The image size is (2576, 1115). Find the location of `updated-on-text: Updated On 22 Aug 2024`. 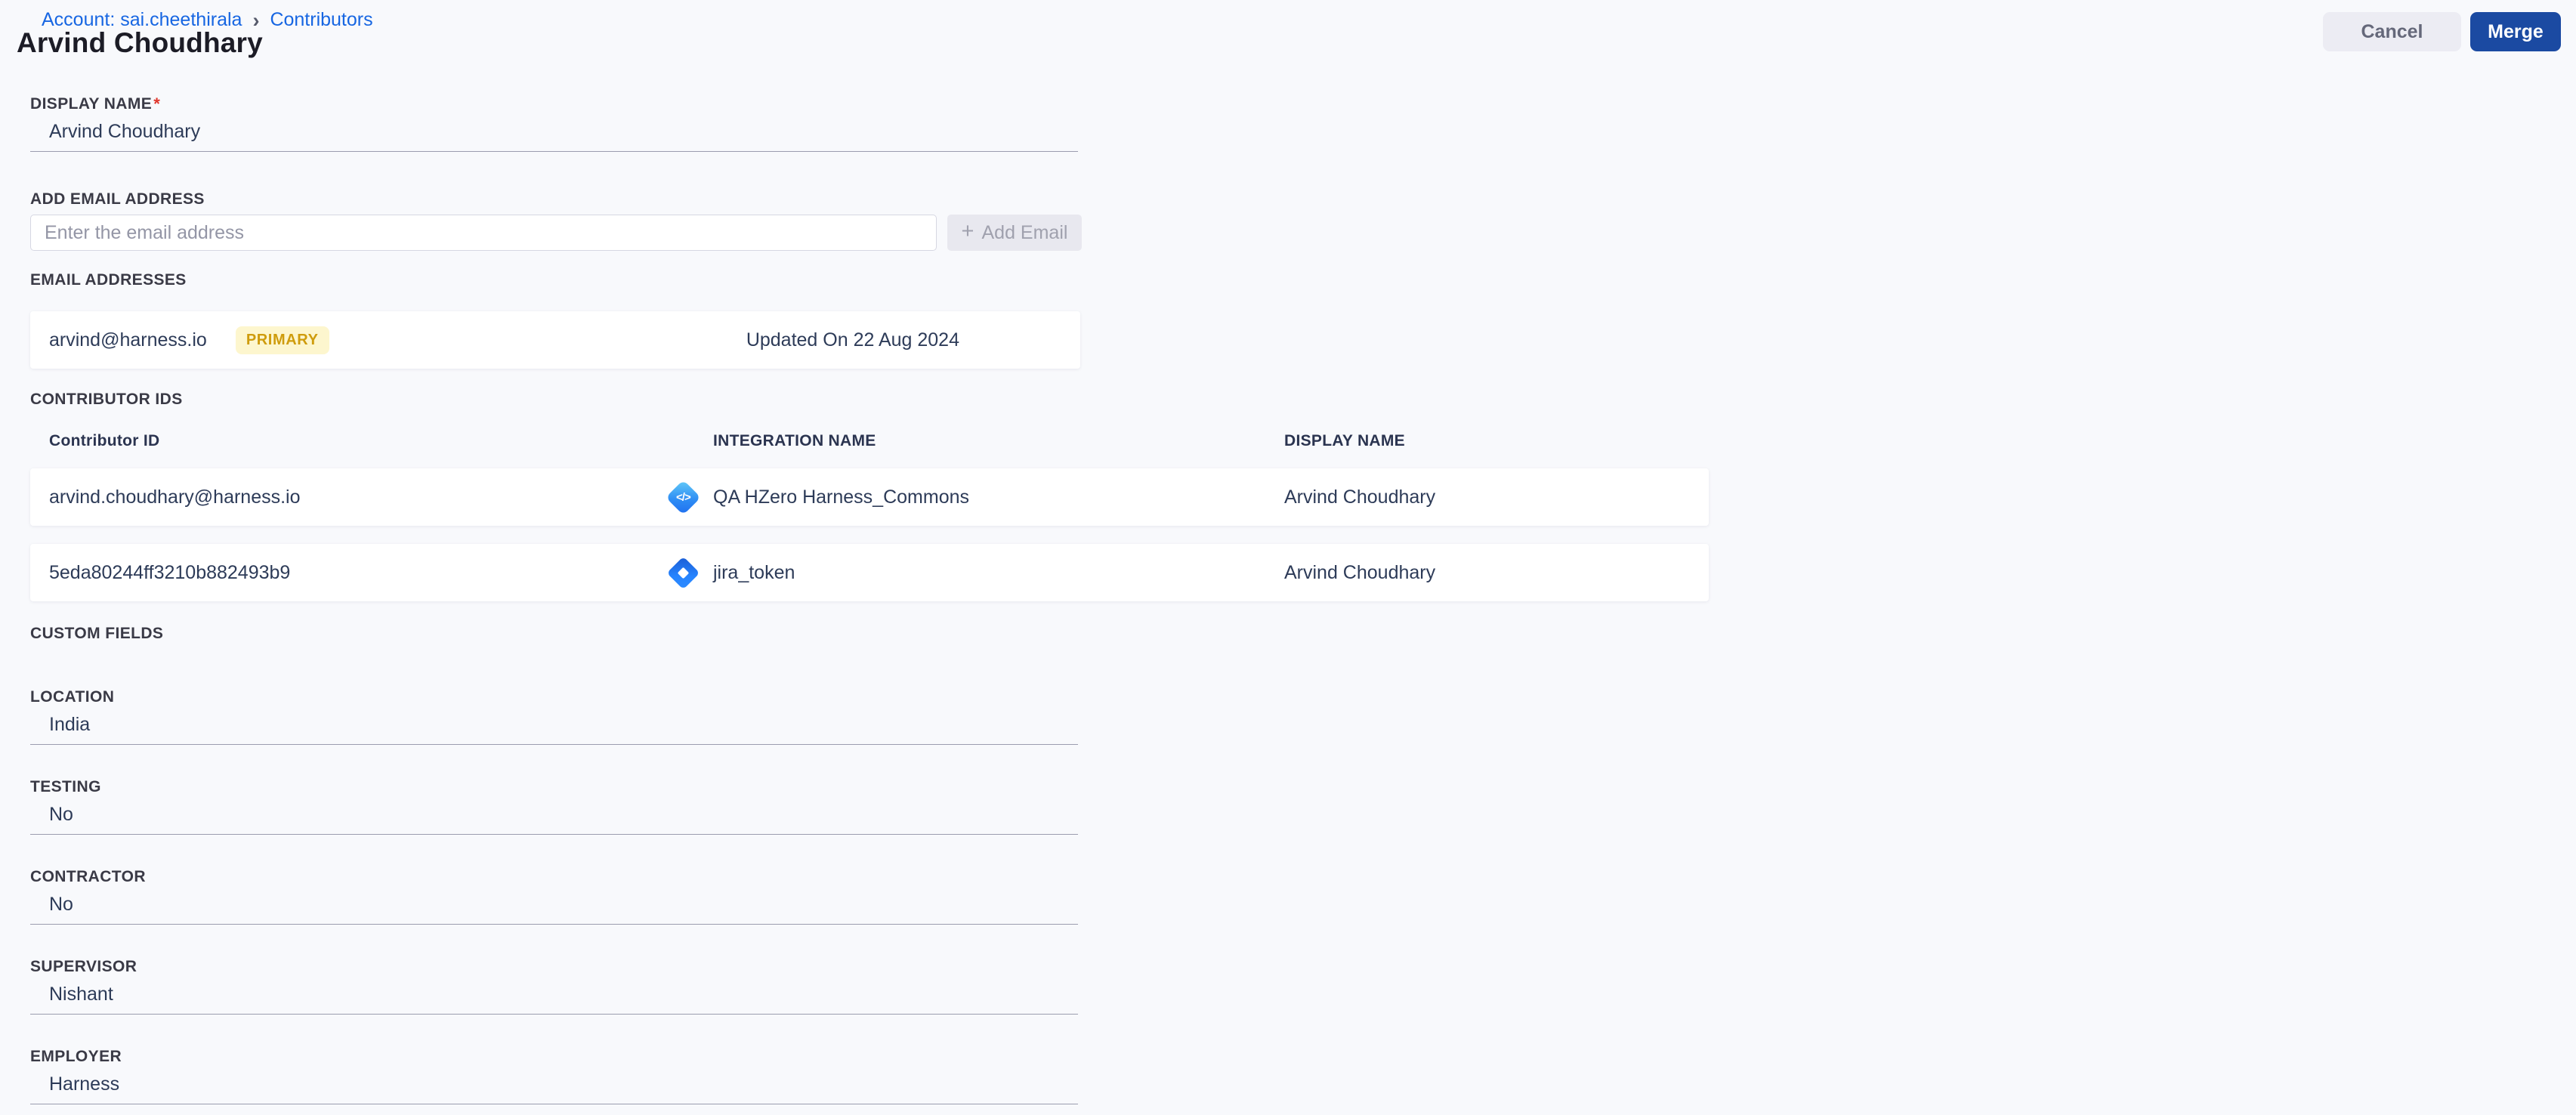

updated-on-text: Updated On 22 Aug 2024 is located at coordinates (852, 340).